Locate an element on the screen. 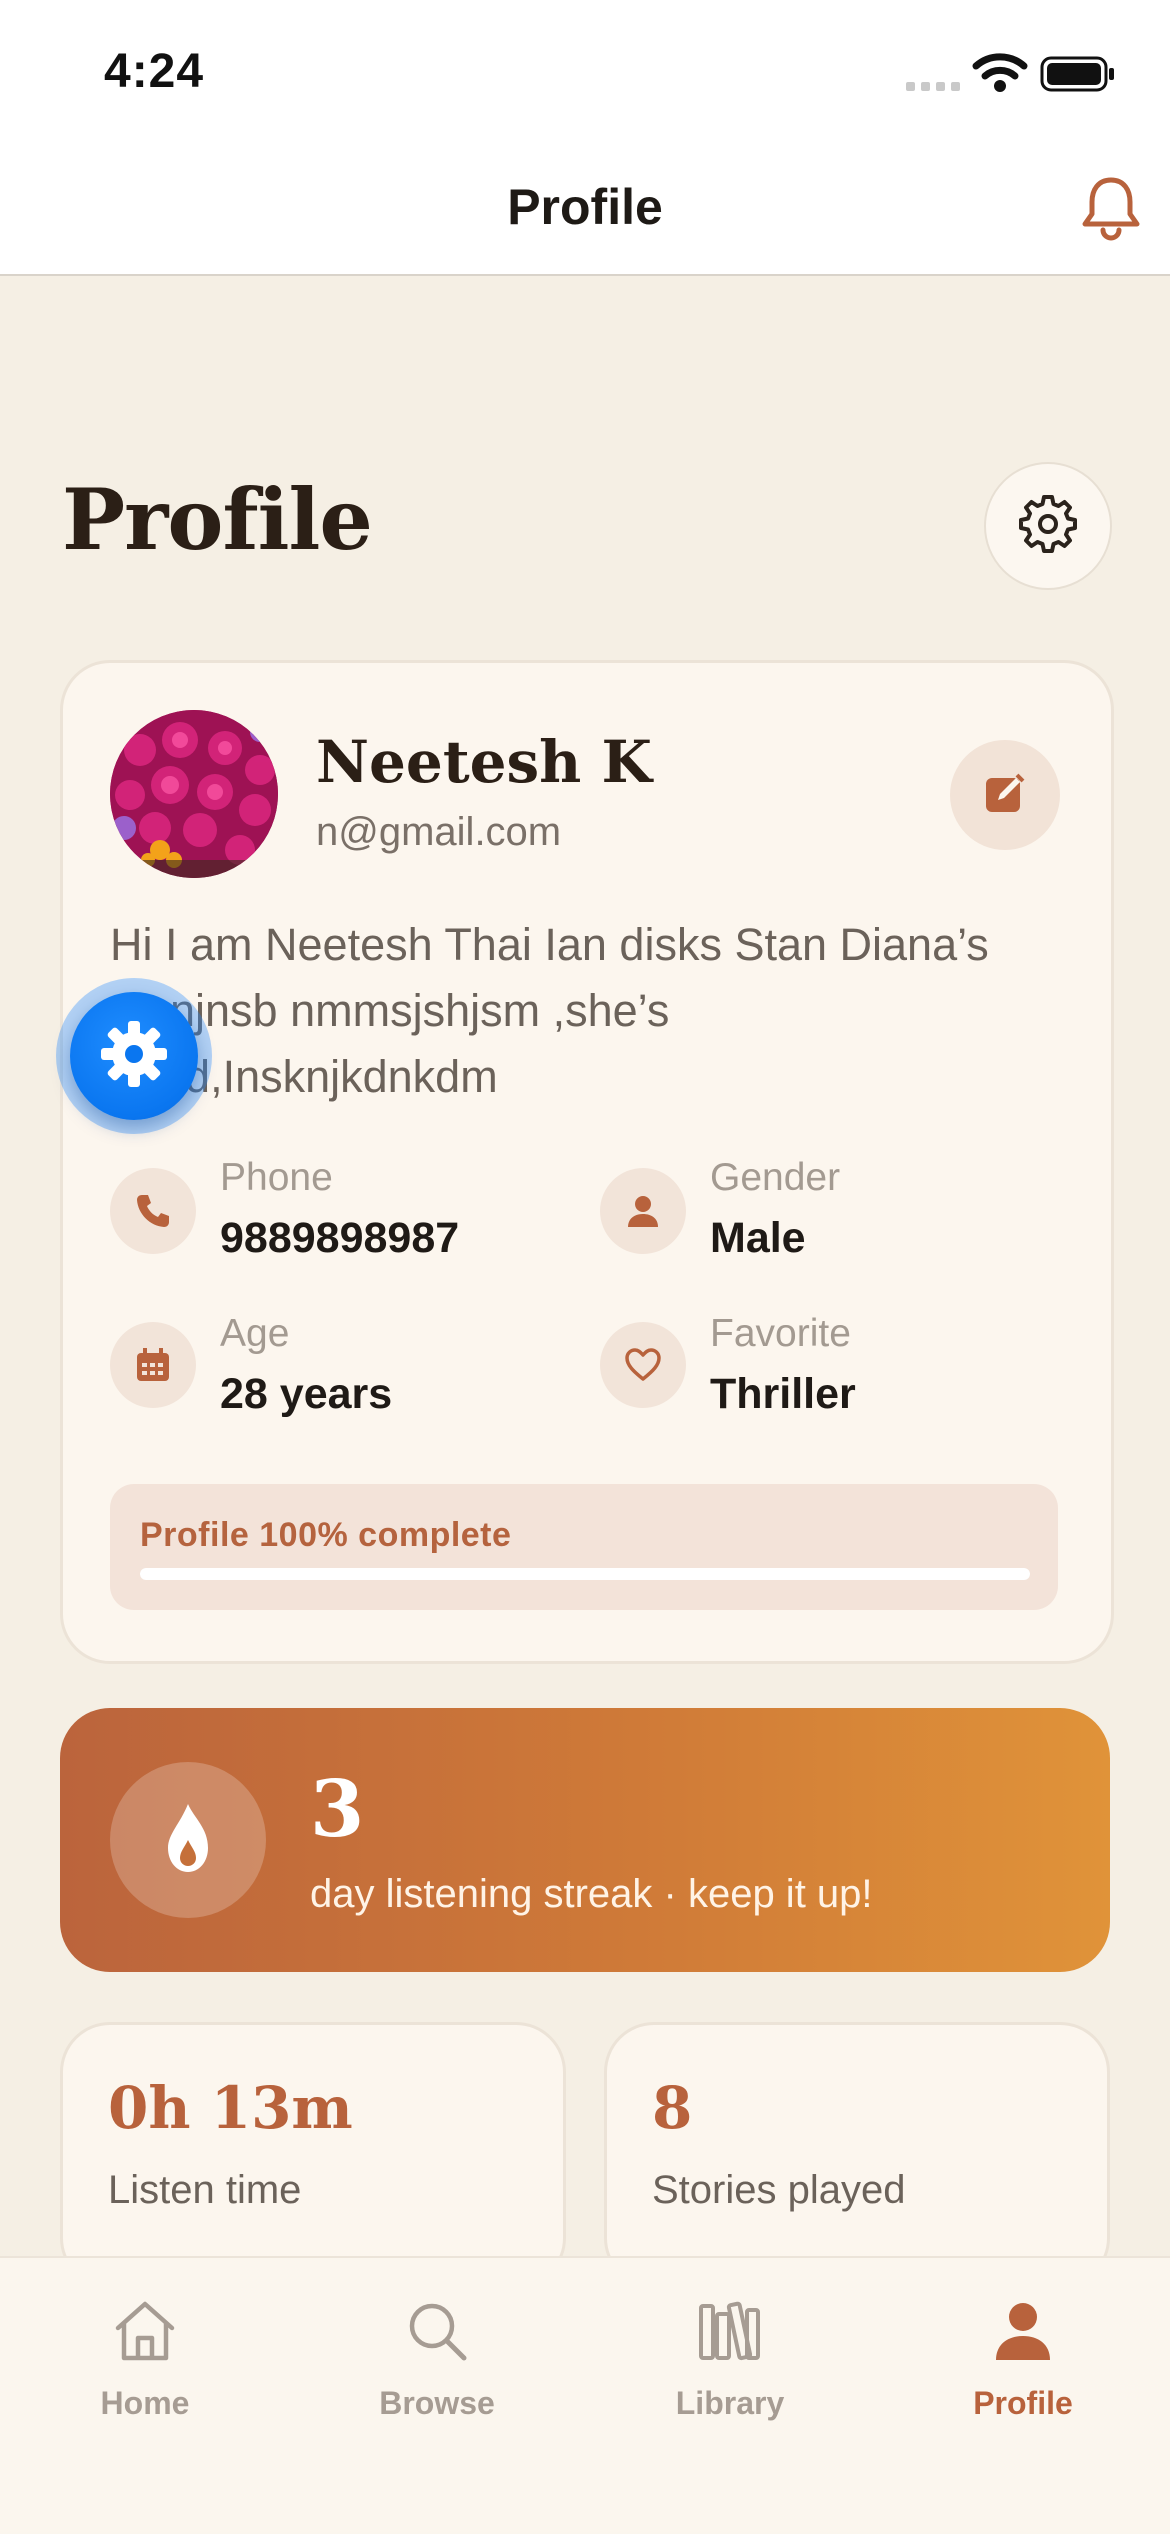  calendar-icon is located at coordinates (153, 1365).